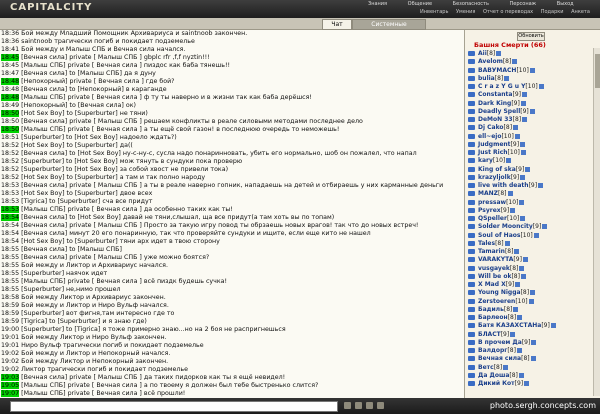 This screenshot has height=414, width=600. I want to click on player-name: X Mad X, so click(492, 284).